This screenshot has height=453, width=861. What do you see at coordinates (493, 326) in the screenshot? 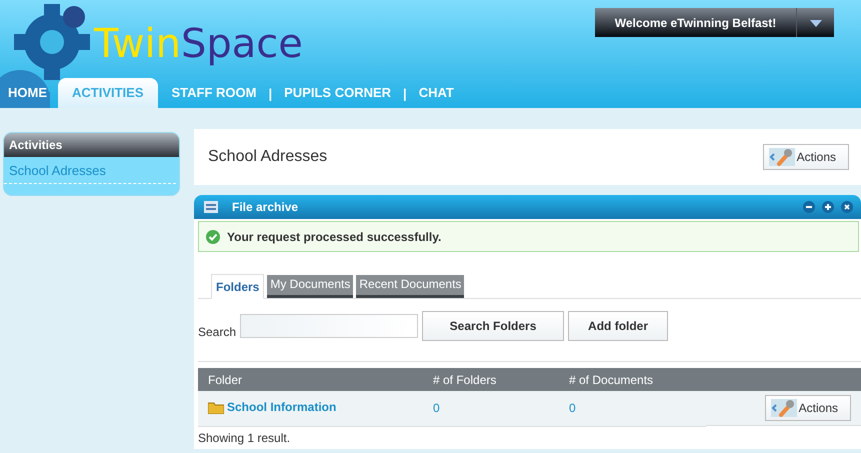
I see `search-folders-button: Search Folders` at bounding box center [493, 326].